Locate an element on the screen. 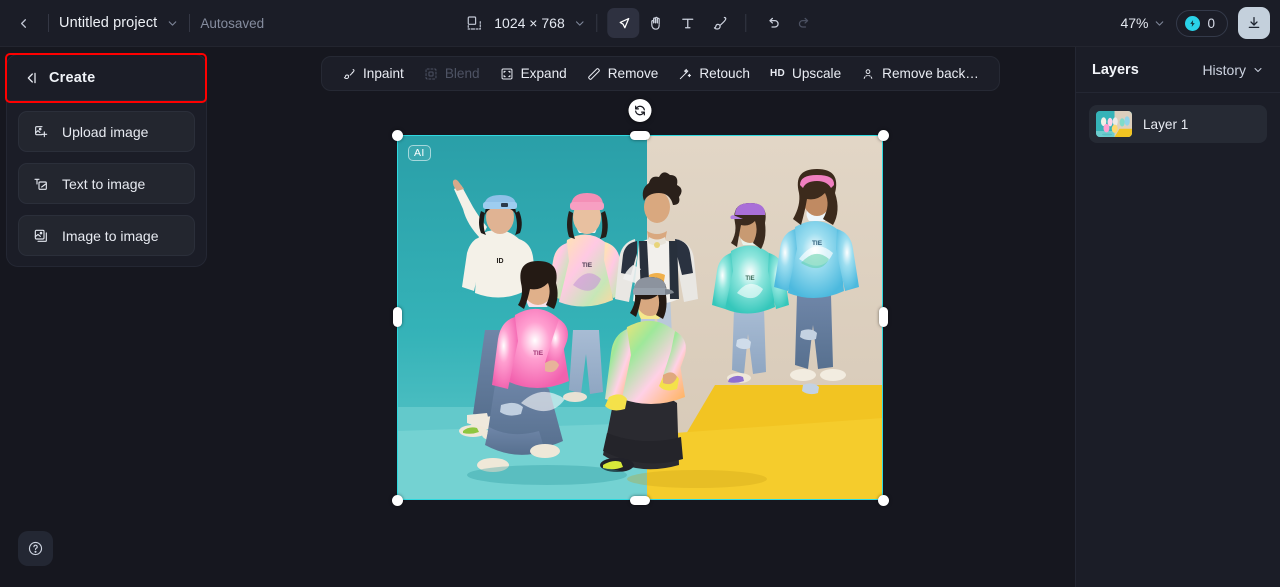  layer-item: Layer 1 is located at coordinates (1178, 124).